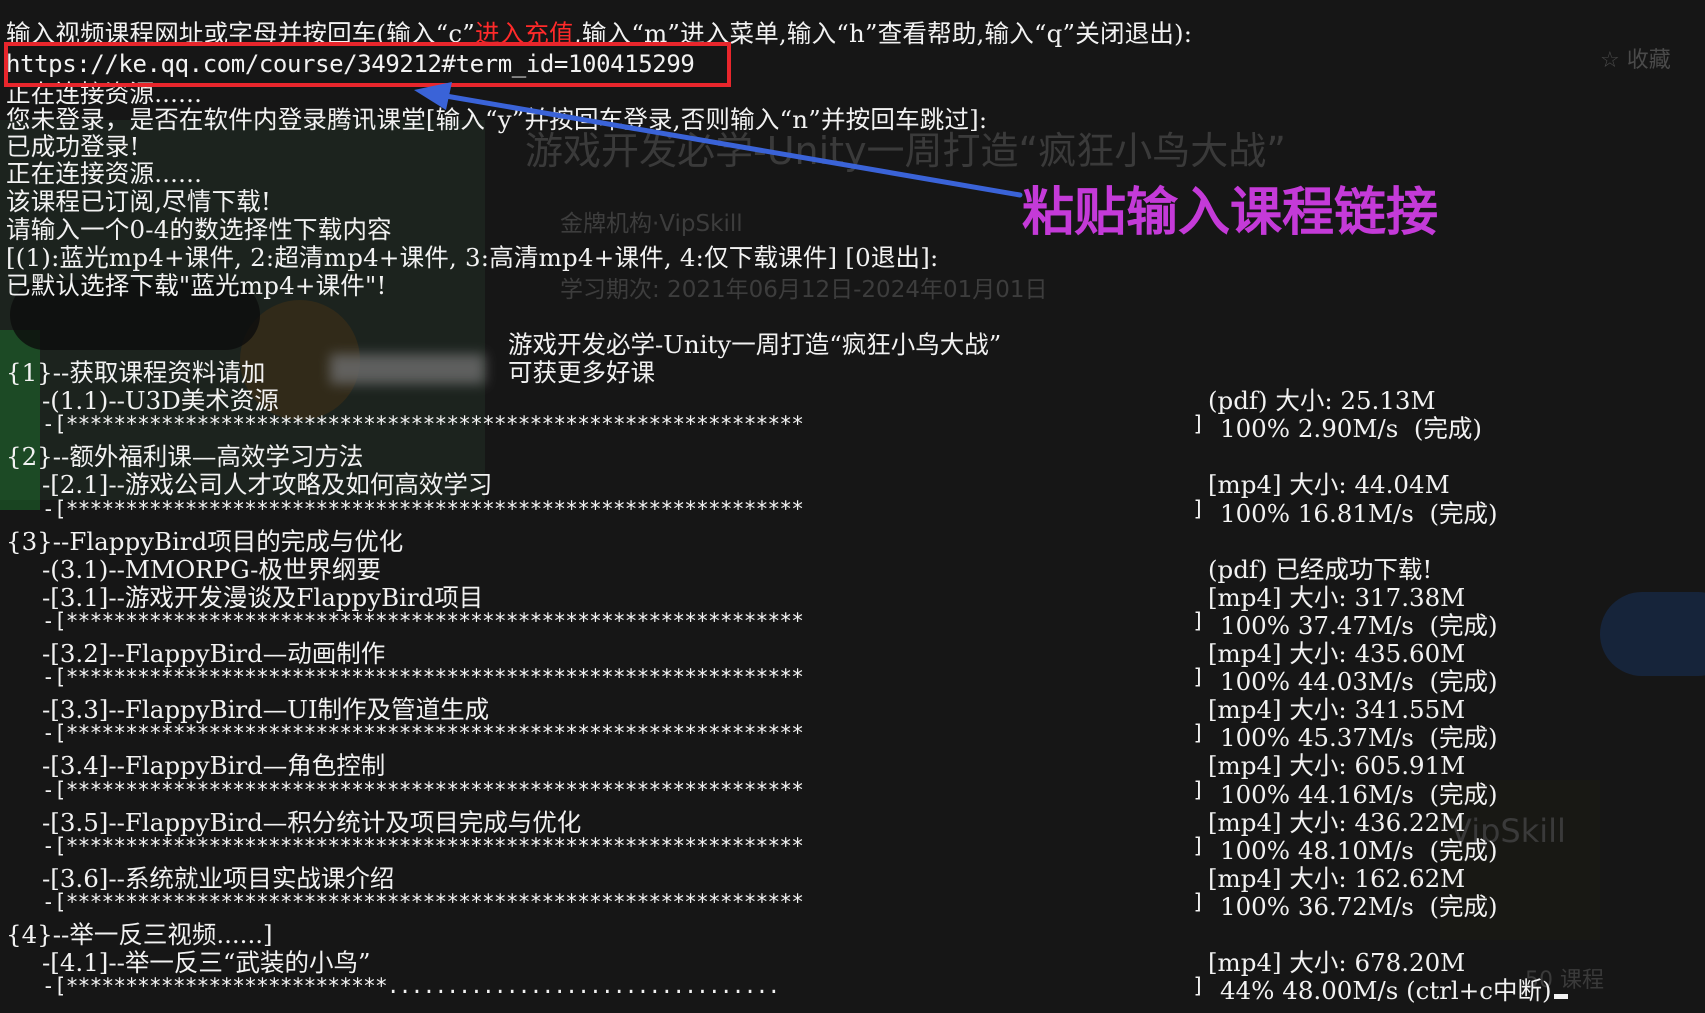 The width and height of the screenshot is (1705, 1013). Describe the element at coordinates (1230, 213) in the screenshot. I see `paste-url-annotation: 粘贴输入课程链接` at that location.